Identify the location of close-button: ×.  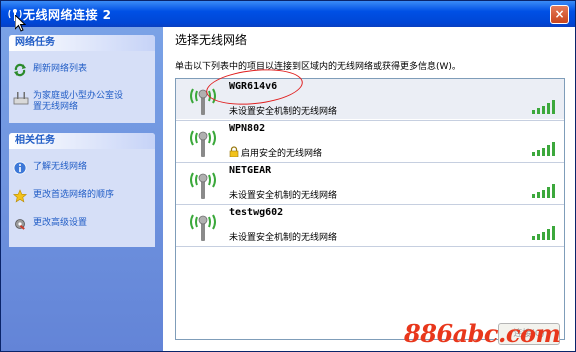
(559, 14).